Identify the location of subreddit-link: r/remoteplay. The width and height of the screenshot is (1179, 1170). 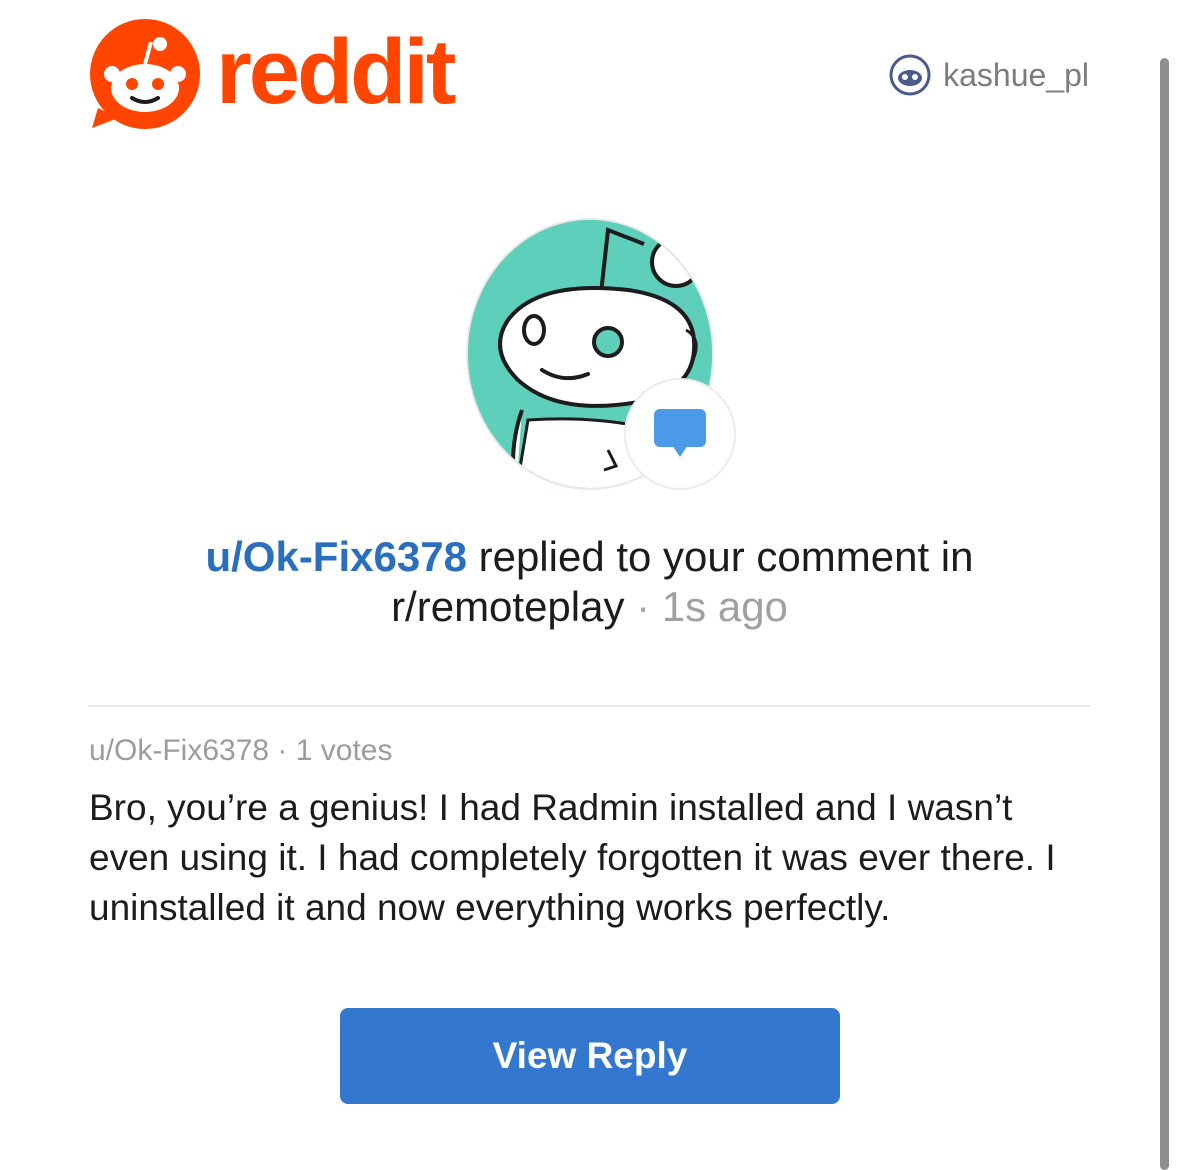
(507, 606).